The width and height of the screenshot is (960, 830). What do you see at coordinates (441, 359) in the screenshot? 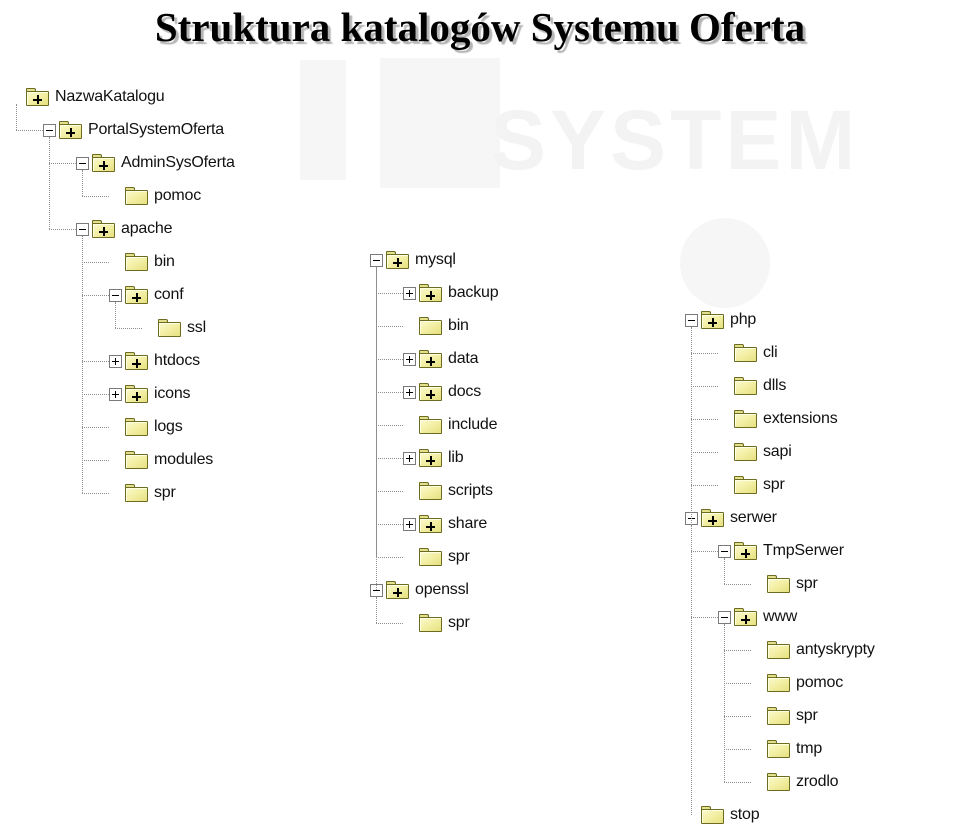
I see `tree-node-data: data` at bounding box center [441, 359].